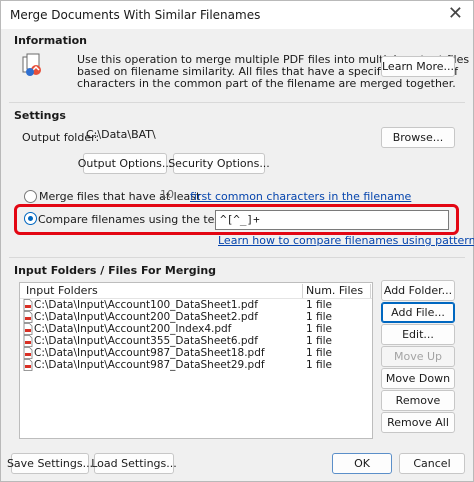 Image resolution: width=474 pixels, height=482 pixels. I want to click on remove-all-button: Remove All, so click(418, 422).